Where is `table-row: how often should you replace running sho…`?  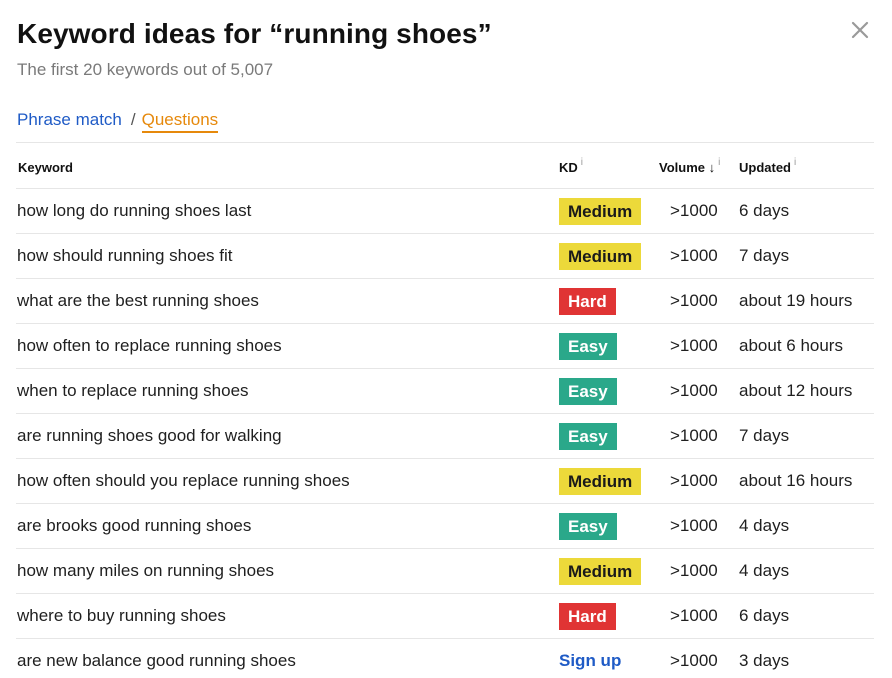
table-row: how often should you replace running sho… is located at coordinates (445, 481).